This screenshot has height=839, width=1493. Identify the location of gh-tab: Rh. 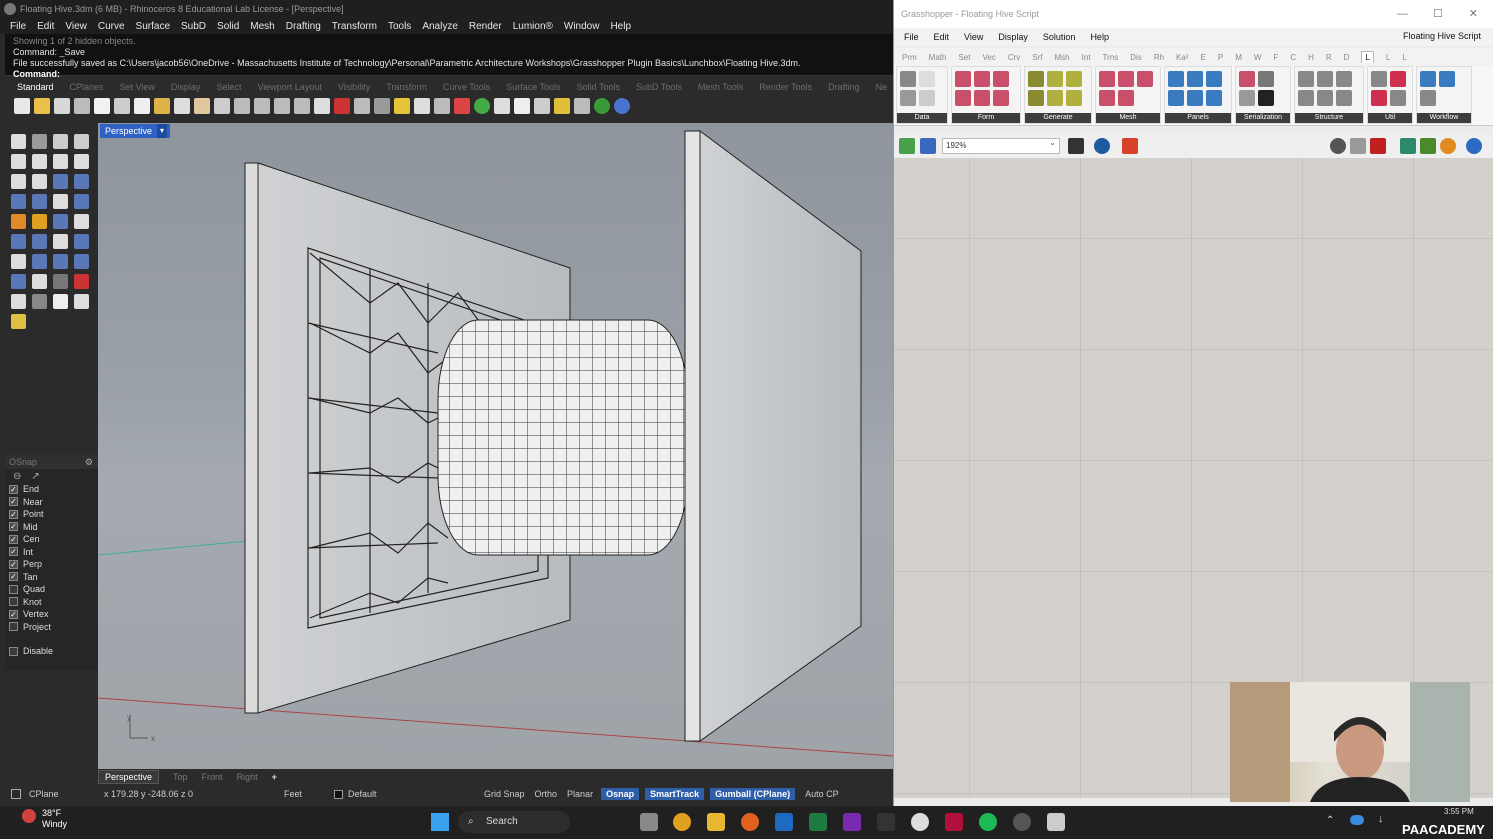
(1159, 57).